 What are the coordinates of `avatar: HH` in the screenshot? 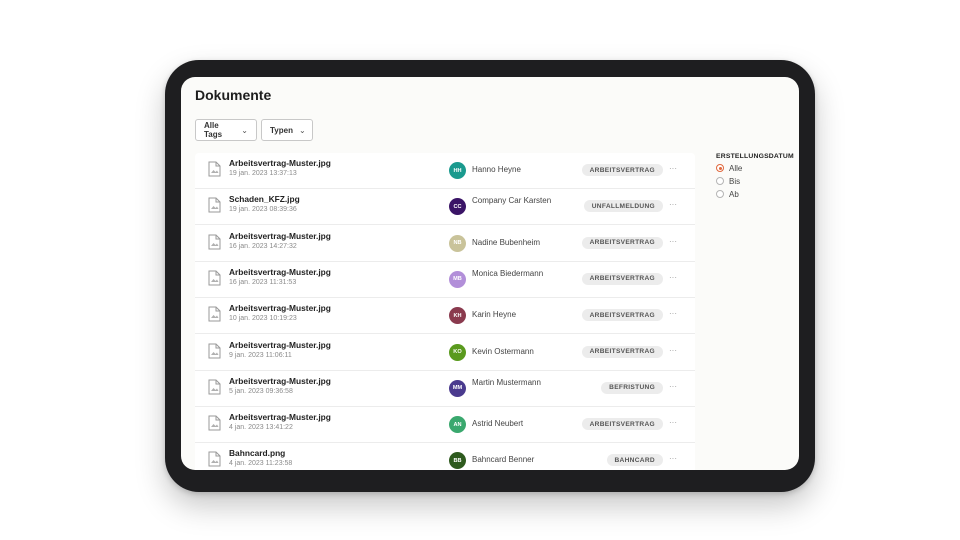 It's located at (457, 170).